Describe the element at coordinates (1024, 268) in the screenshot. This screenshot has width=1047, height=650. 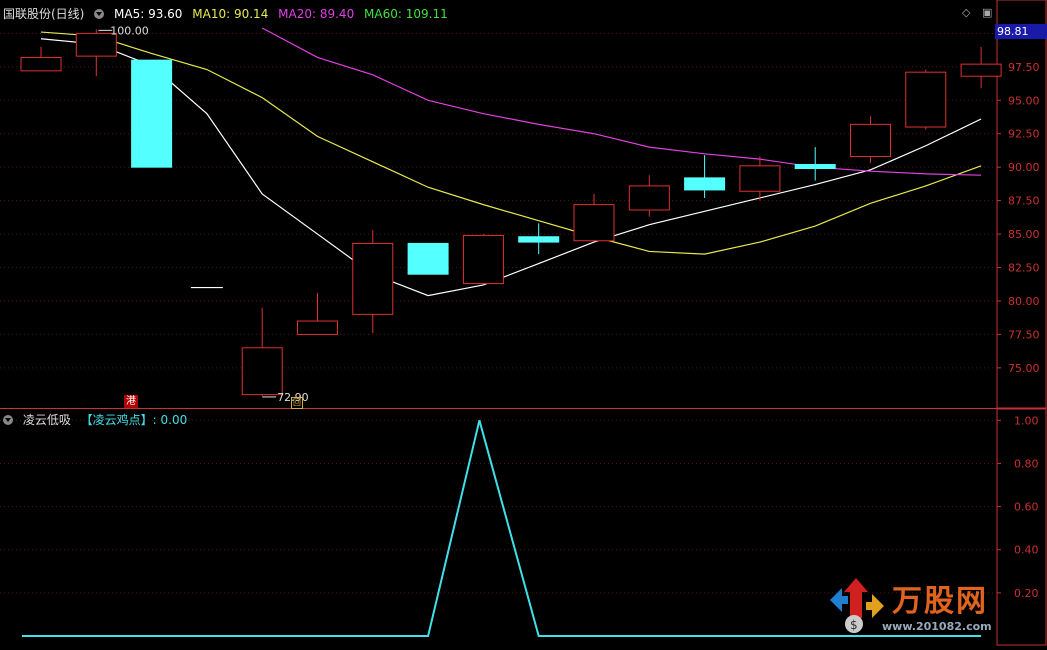
I see `y-tick-label: 82.50` at that location.